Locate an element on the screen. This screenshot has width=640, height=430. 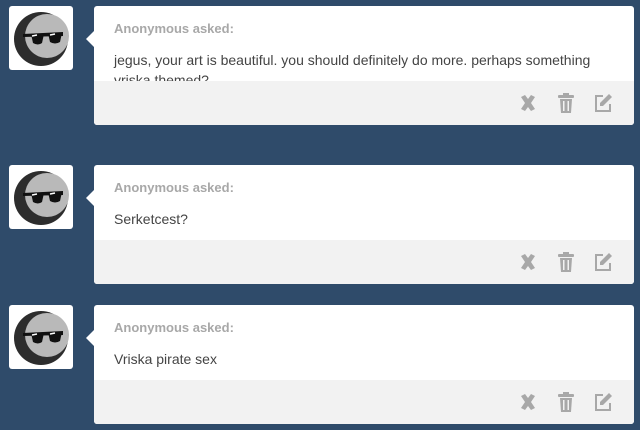
question-text: Serketcest? is located at coordinates (151, 219).